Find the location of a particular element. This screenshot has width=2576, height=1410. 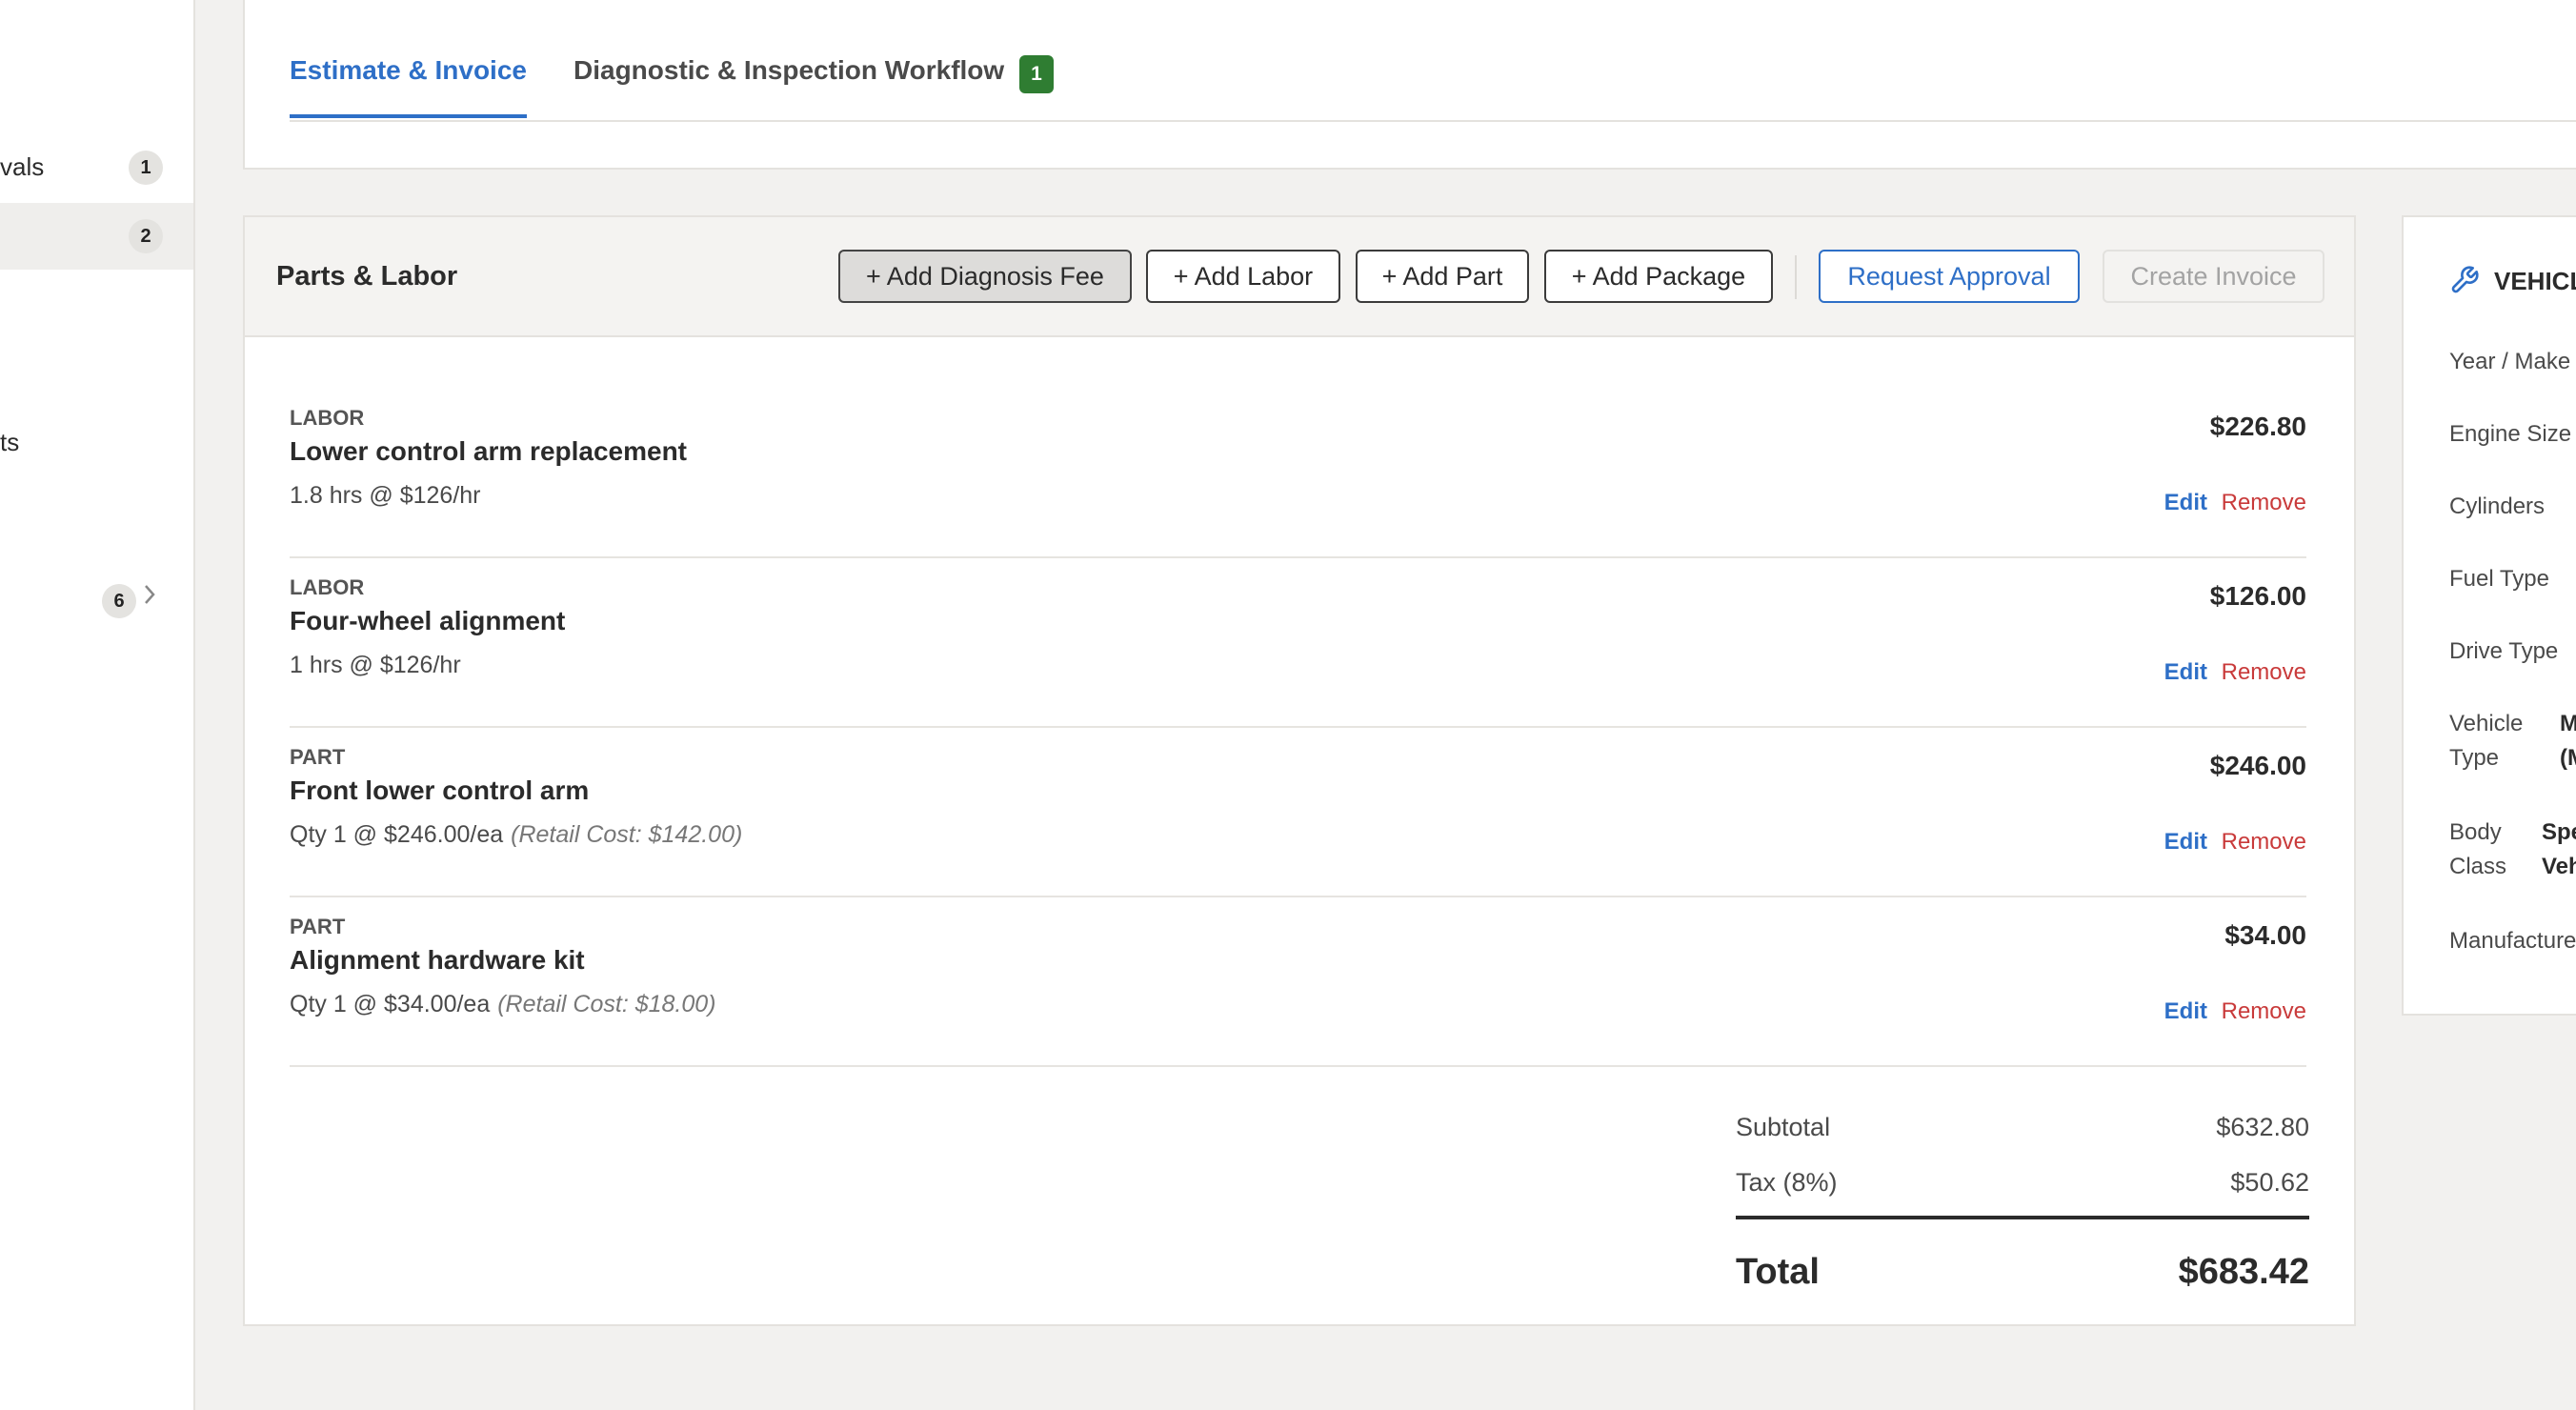

item-detail: Qty 1 @ $246.00/ea (Retail Cost: $142.00) is located at coordinates (516, 835).